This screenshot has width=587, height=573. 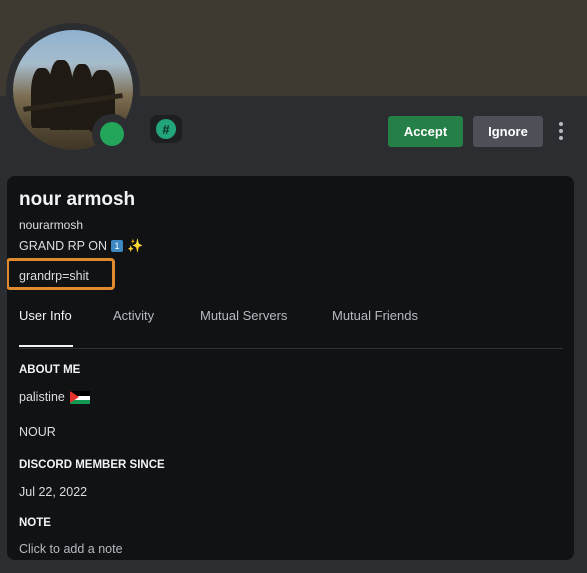 What do you see at coordinates (51, 225) in the screenshot?
I see `username: nourarmosh` at bounding box center [51, 225].